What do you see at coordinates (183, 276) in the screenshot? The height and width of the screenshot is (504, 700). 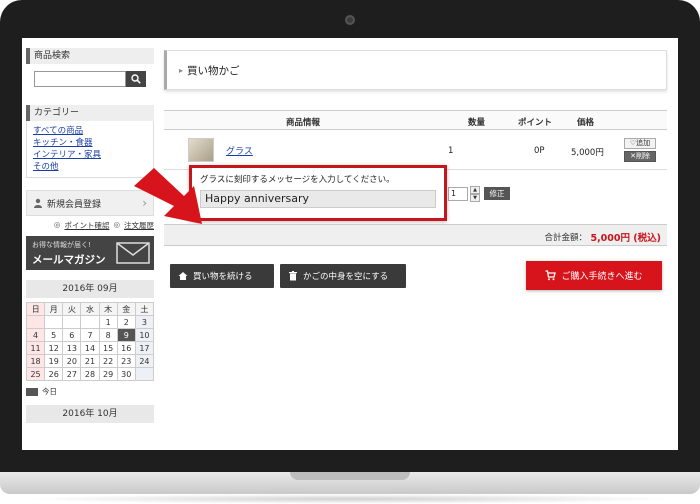 I see `home-icon` at bounding box center [183, 276].